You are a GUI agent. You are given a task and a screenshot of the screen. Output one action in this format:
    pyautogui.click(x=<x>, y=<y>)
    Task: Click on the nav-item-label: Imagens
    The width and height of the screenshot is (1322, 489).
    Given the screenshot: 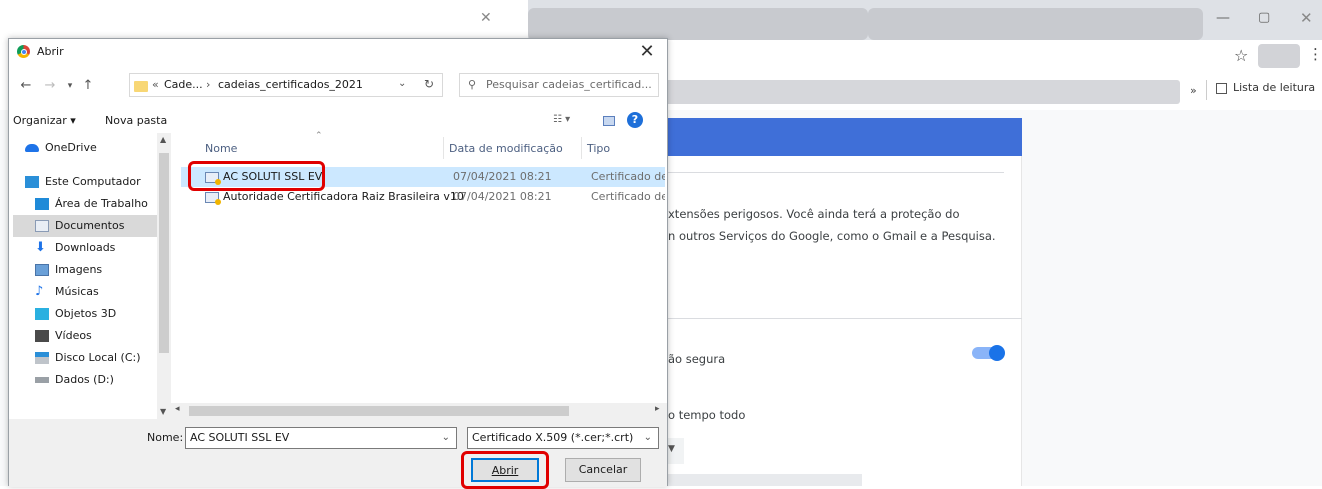 What is the action you would take?
    pyautogui.click(x=79, y=269)
    